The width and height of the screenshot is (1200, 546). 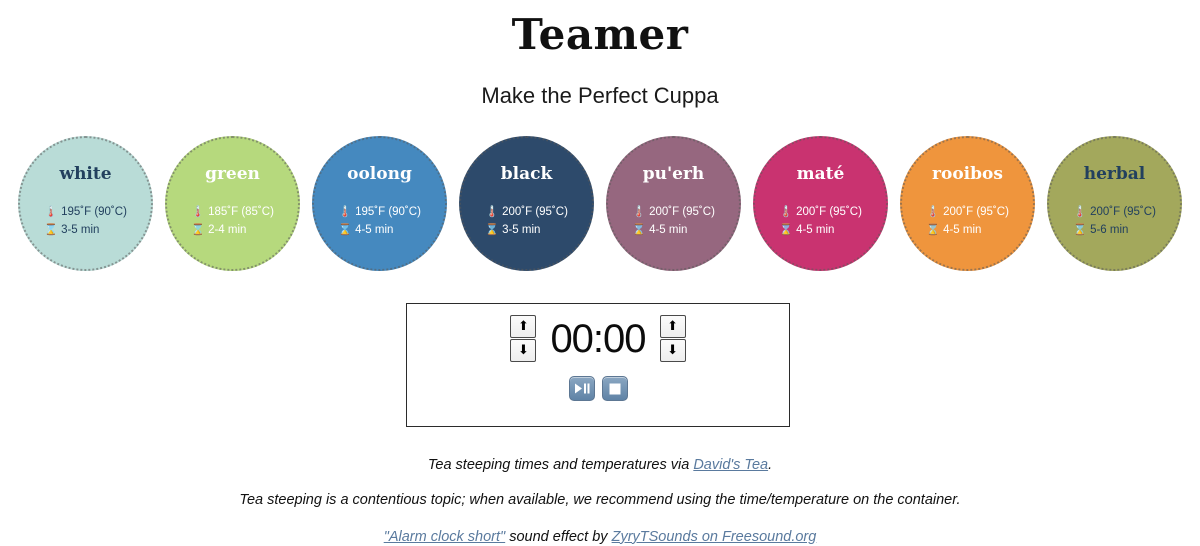 What do you see at coordinates (241, 212) in the screenshot?
I see `tea-temperature: 185˚F (85˚C)` at bounding box center [241, 212].